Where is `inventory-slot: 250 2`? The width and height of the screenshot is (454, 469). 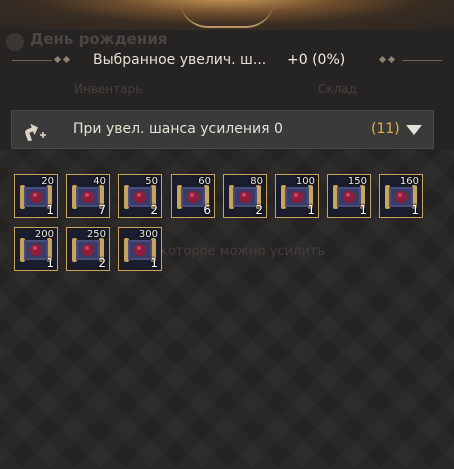 inventory-slot: 250 2 is located at coordinates (88, 249).